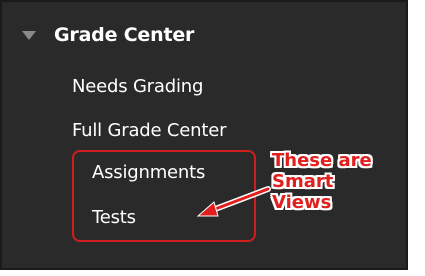 The height and width of the screenshot is (276, 425). I want to click on smart-views-callout: These are Smart Views, so click(332, 181).